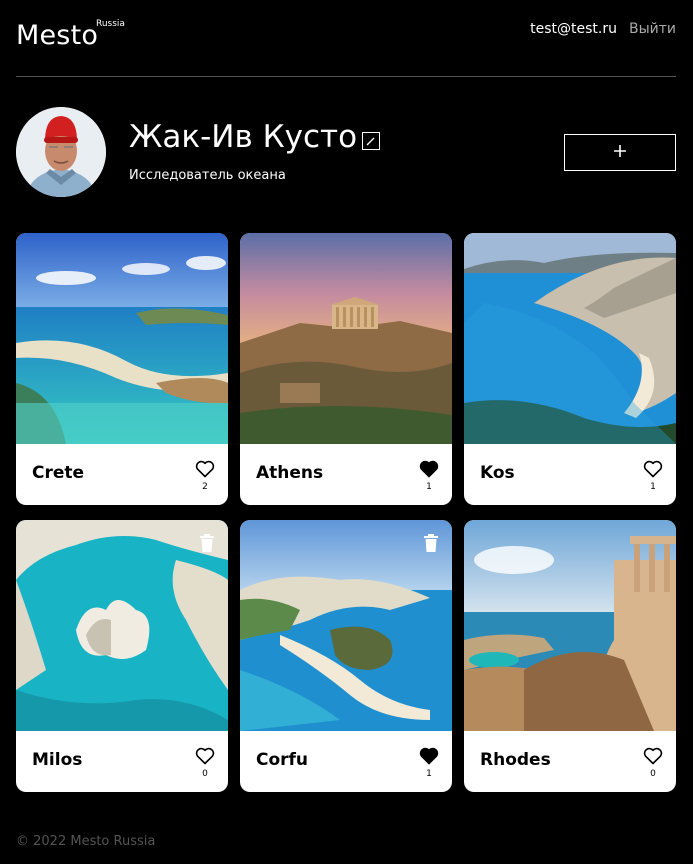  What do you see at coordinates (346, 625) in the screenshot?
I see `card-photo-corfu` at bounding box center [346, 625].